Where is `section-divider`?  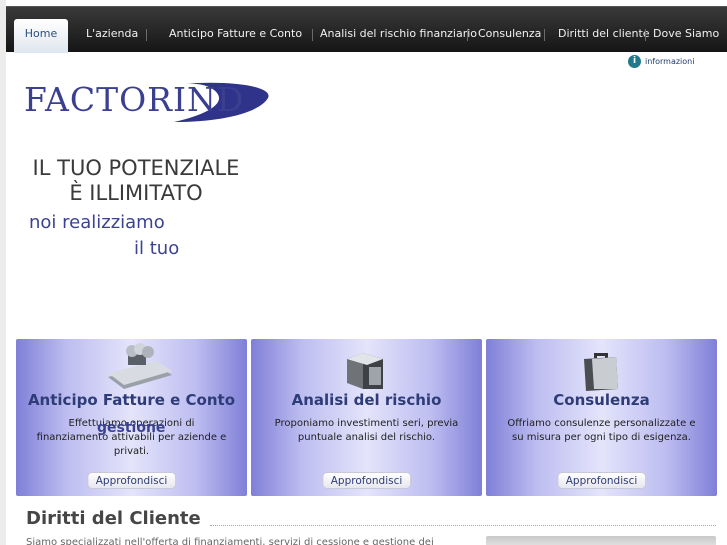 section-divider is located at coordinates (463, 525).